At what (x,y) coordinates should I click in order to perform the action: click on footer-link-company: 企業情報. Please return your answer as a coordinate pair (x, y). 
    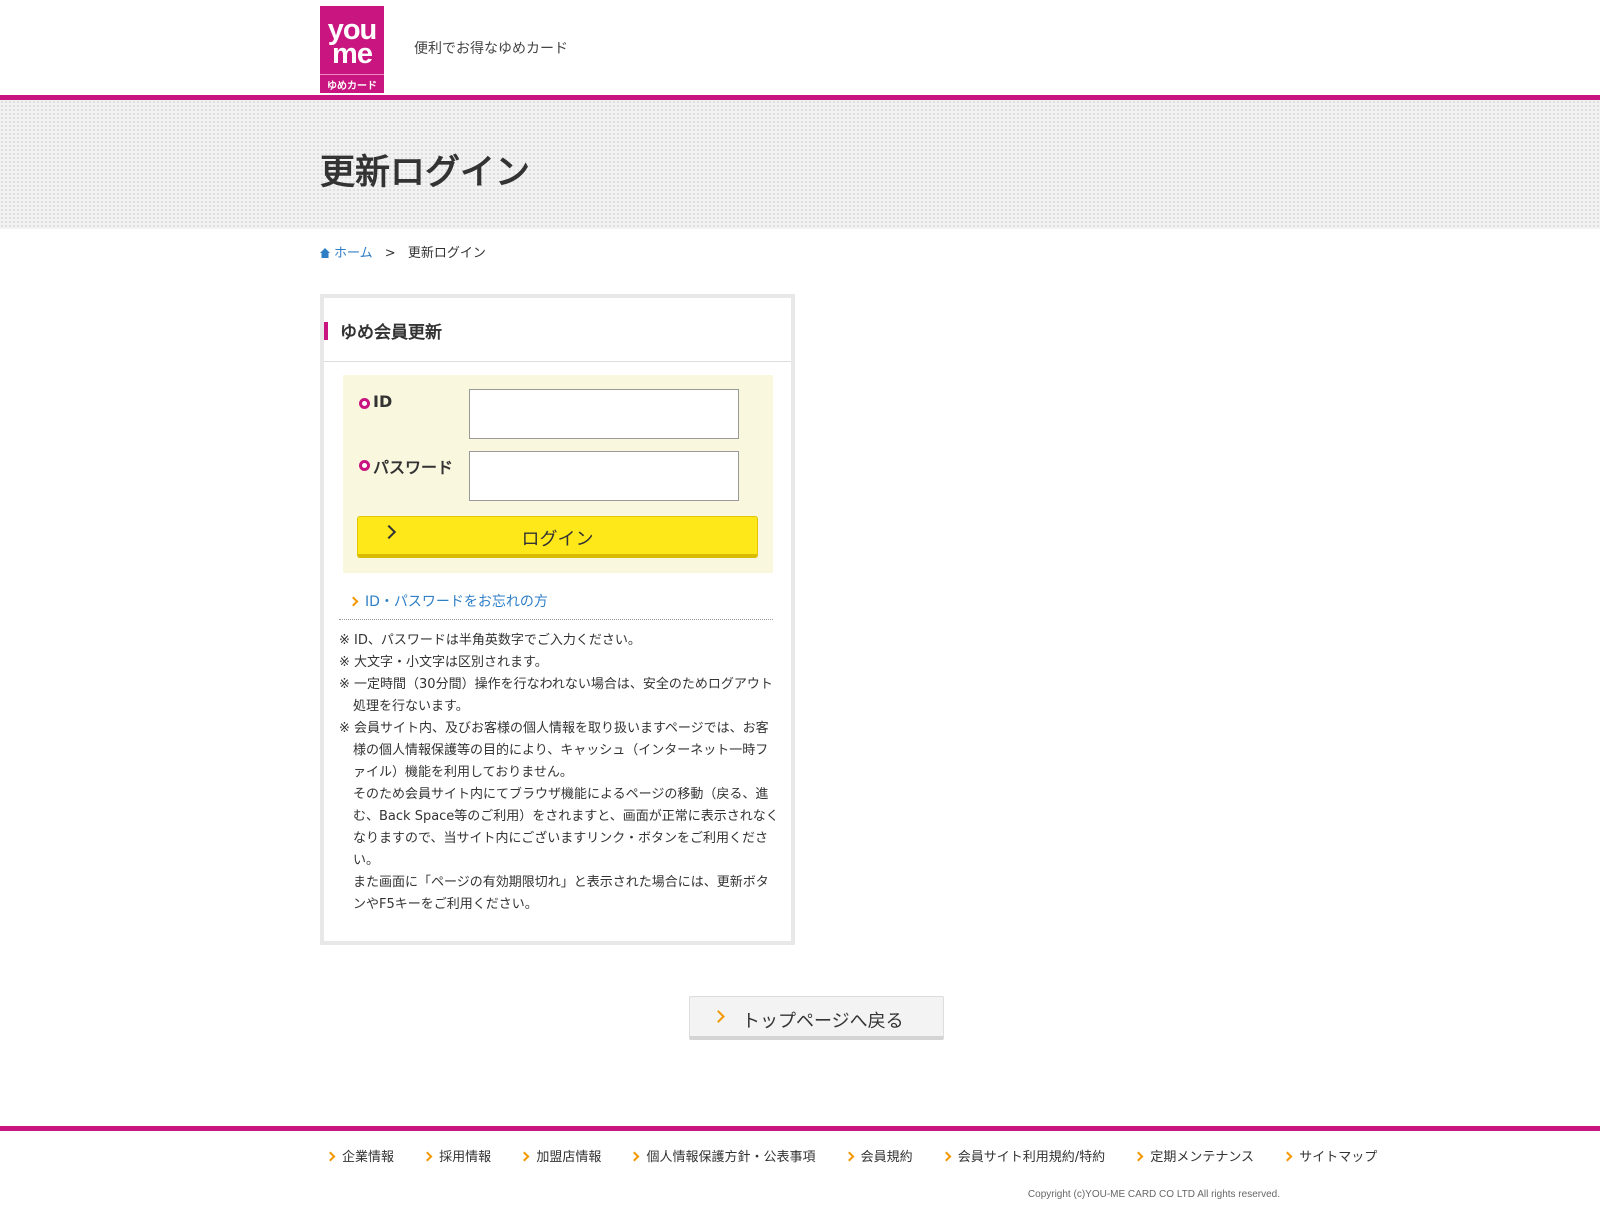
    Looking at the image, I should click on (359, 1157).